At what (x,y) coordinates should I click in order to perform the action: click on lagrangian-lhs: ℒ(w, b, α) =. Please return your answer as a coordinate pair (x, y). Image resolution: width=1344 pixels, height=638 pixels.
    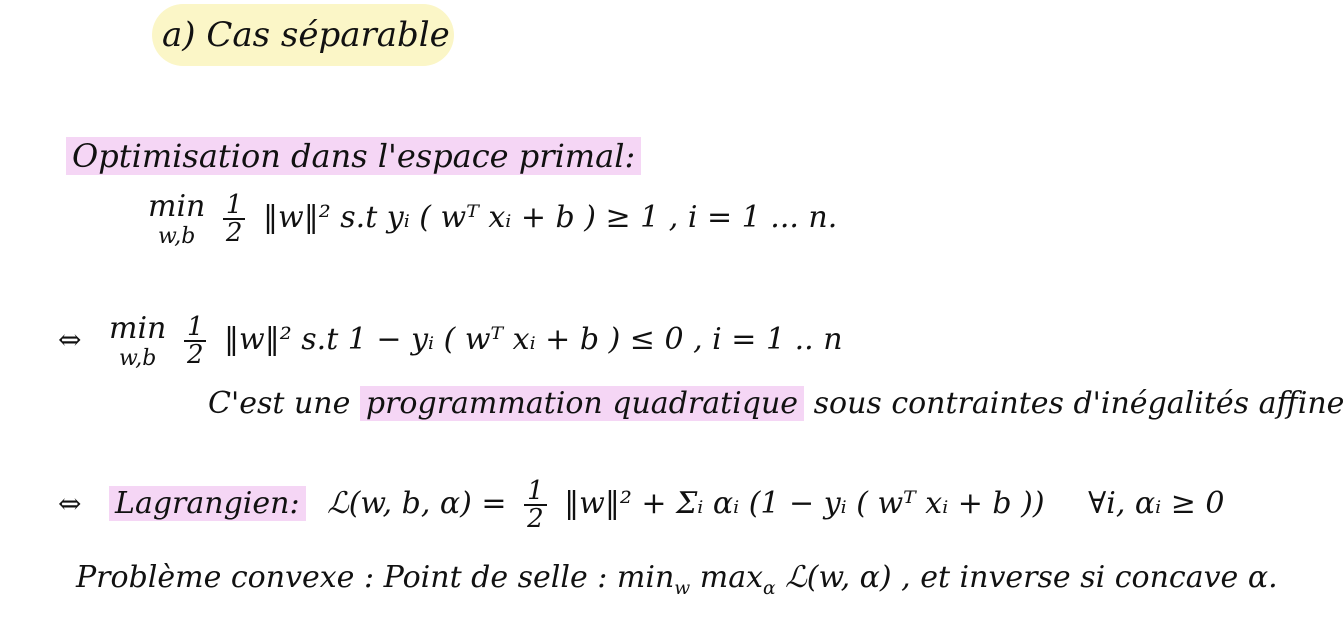
    Looking at the image, I should click on (417, 503).